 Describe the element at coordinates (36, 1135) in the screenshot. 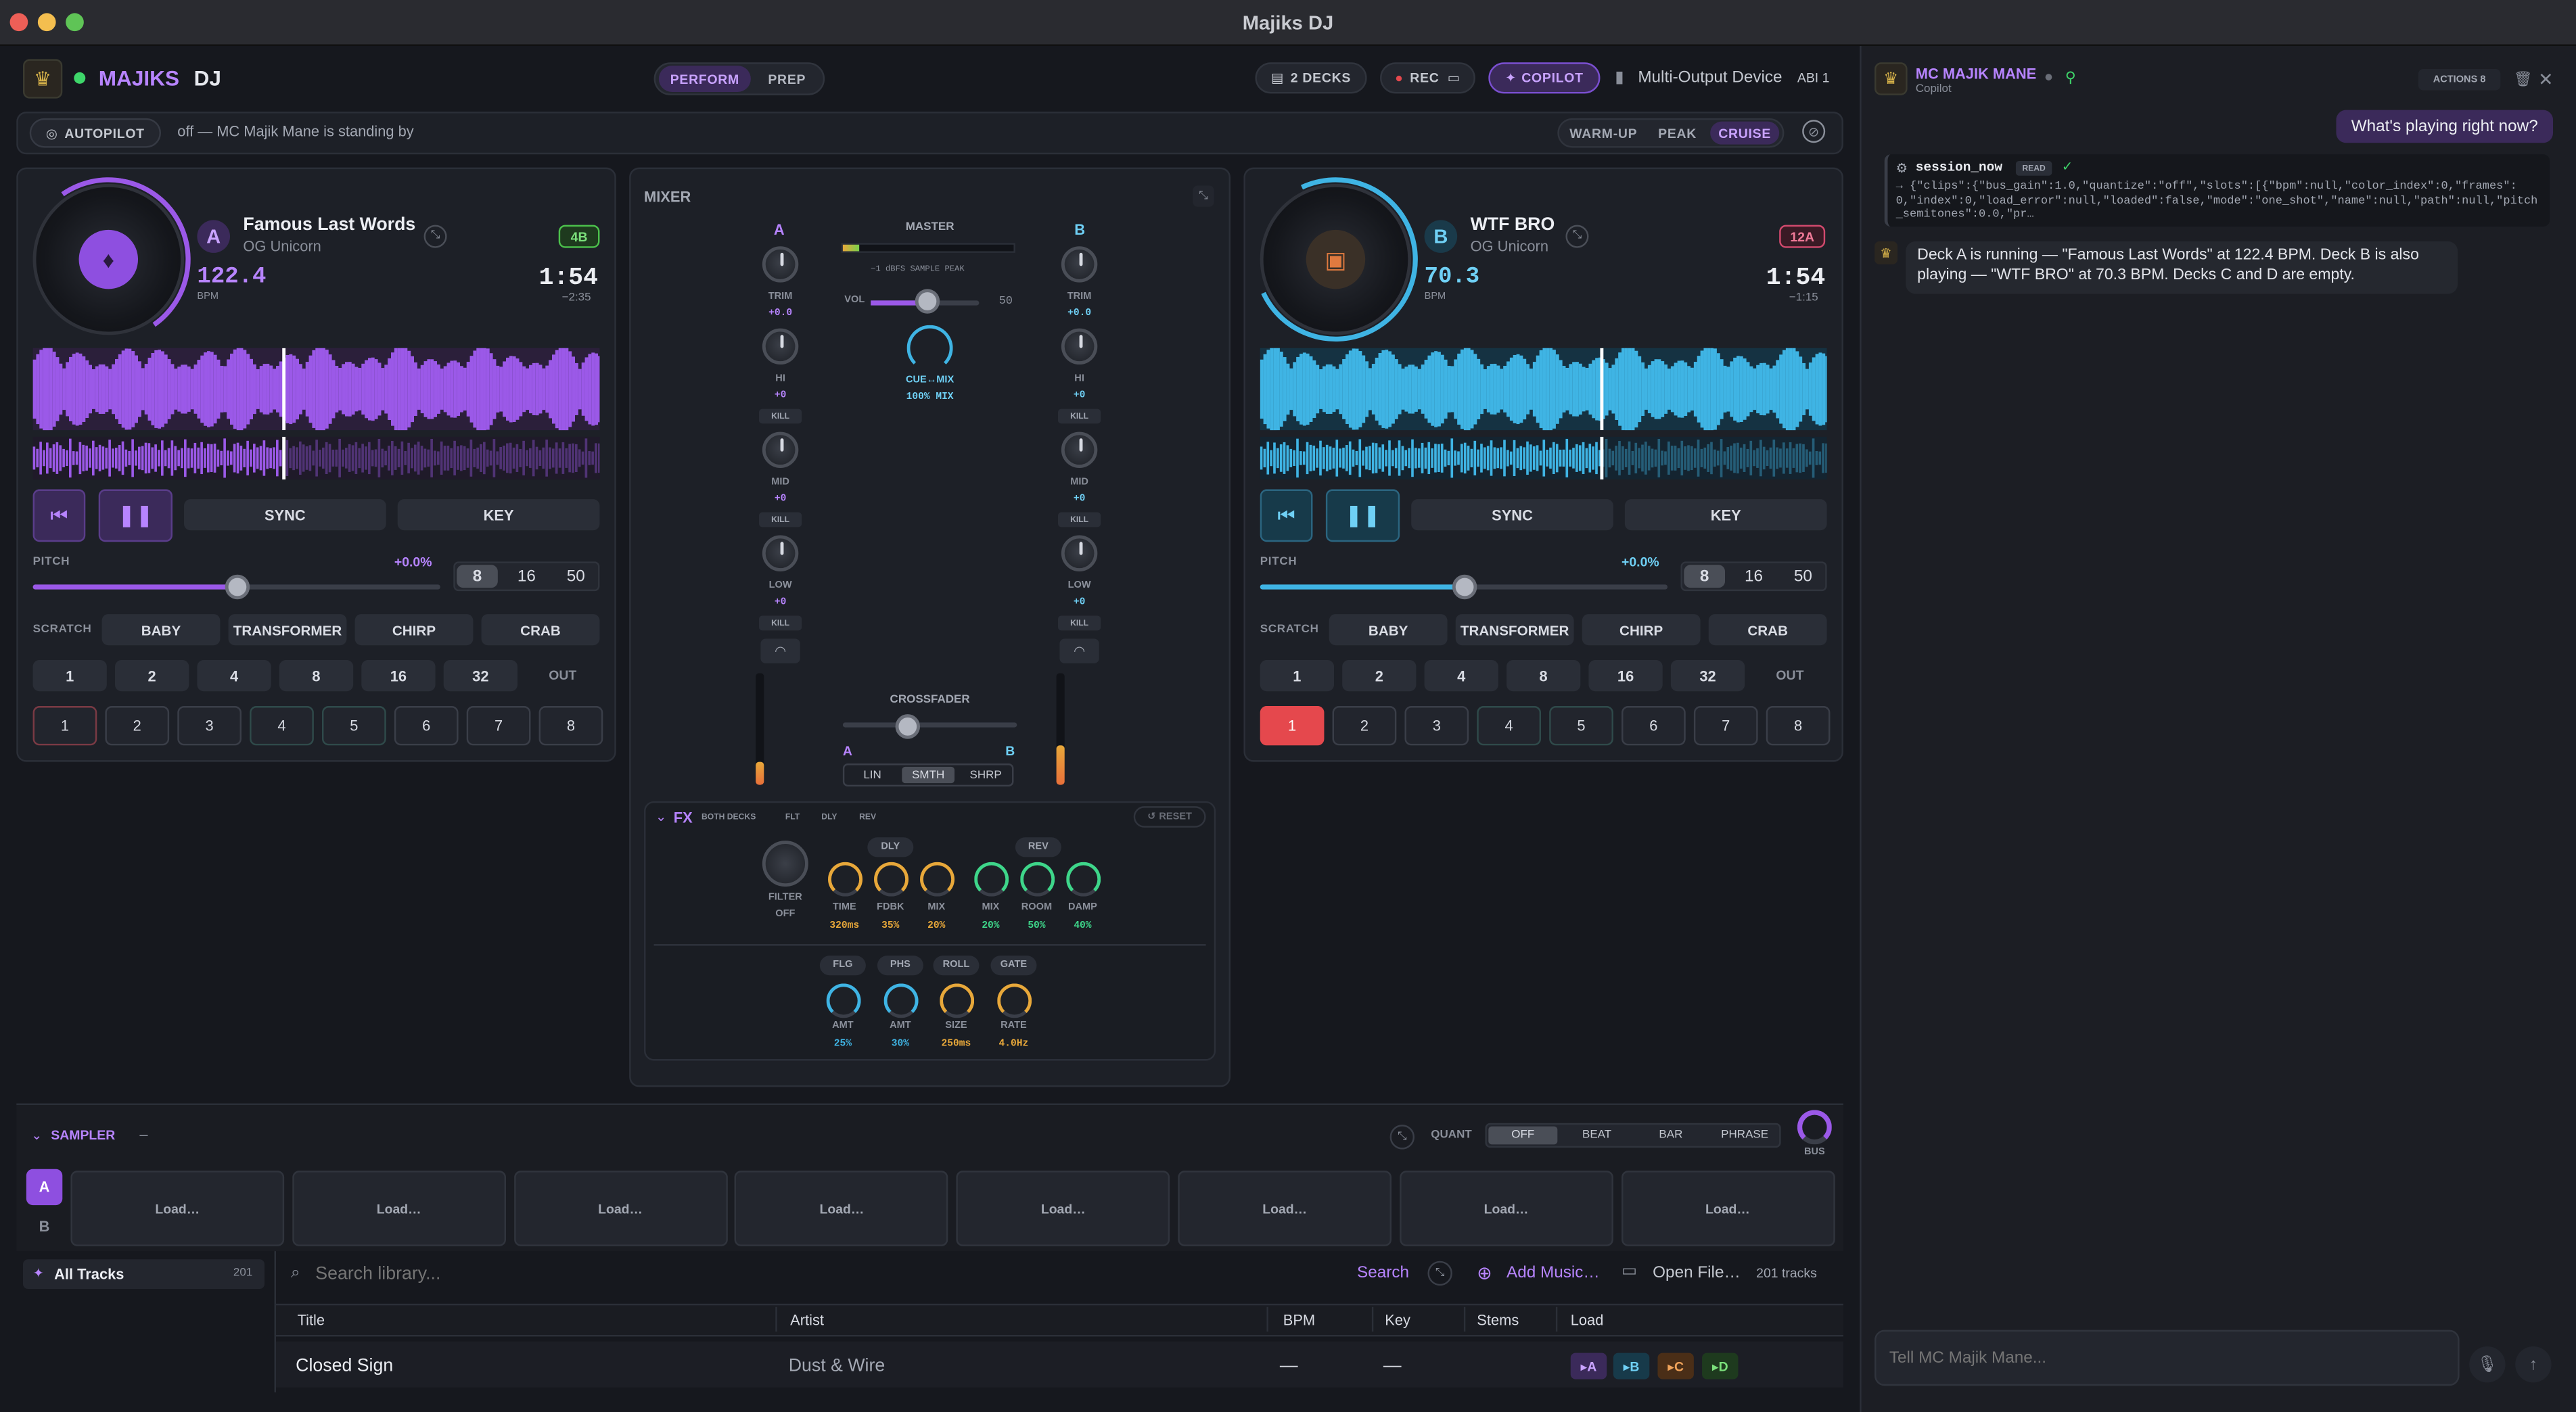

I see `sampler-collapse-icon: ⌄` at that location.